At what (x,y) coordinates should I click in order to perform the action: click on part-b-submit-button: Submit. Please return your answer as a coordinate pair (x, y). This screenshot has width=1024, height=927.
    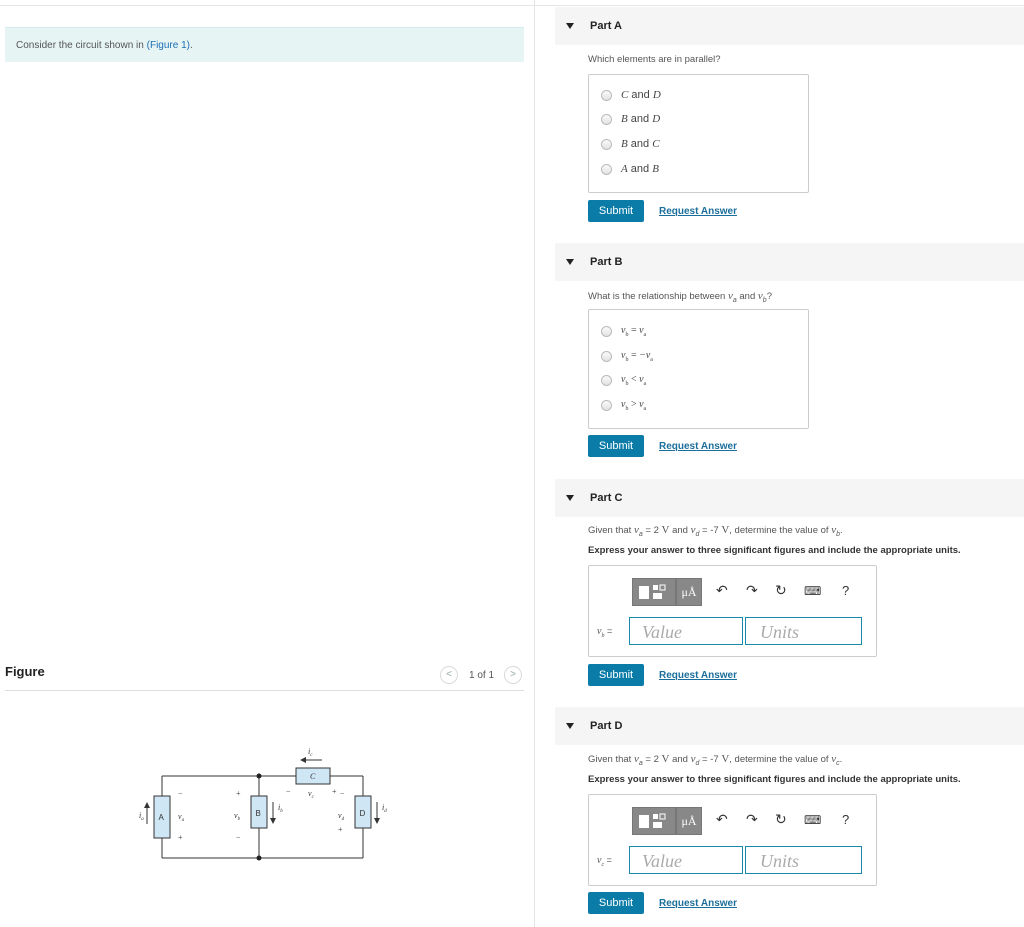
    Looking at the image, I should click on (616, 446).